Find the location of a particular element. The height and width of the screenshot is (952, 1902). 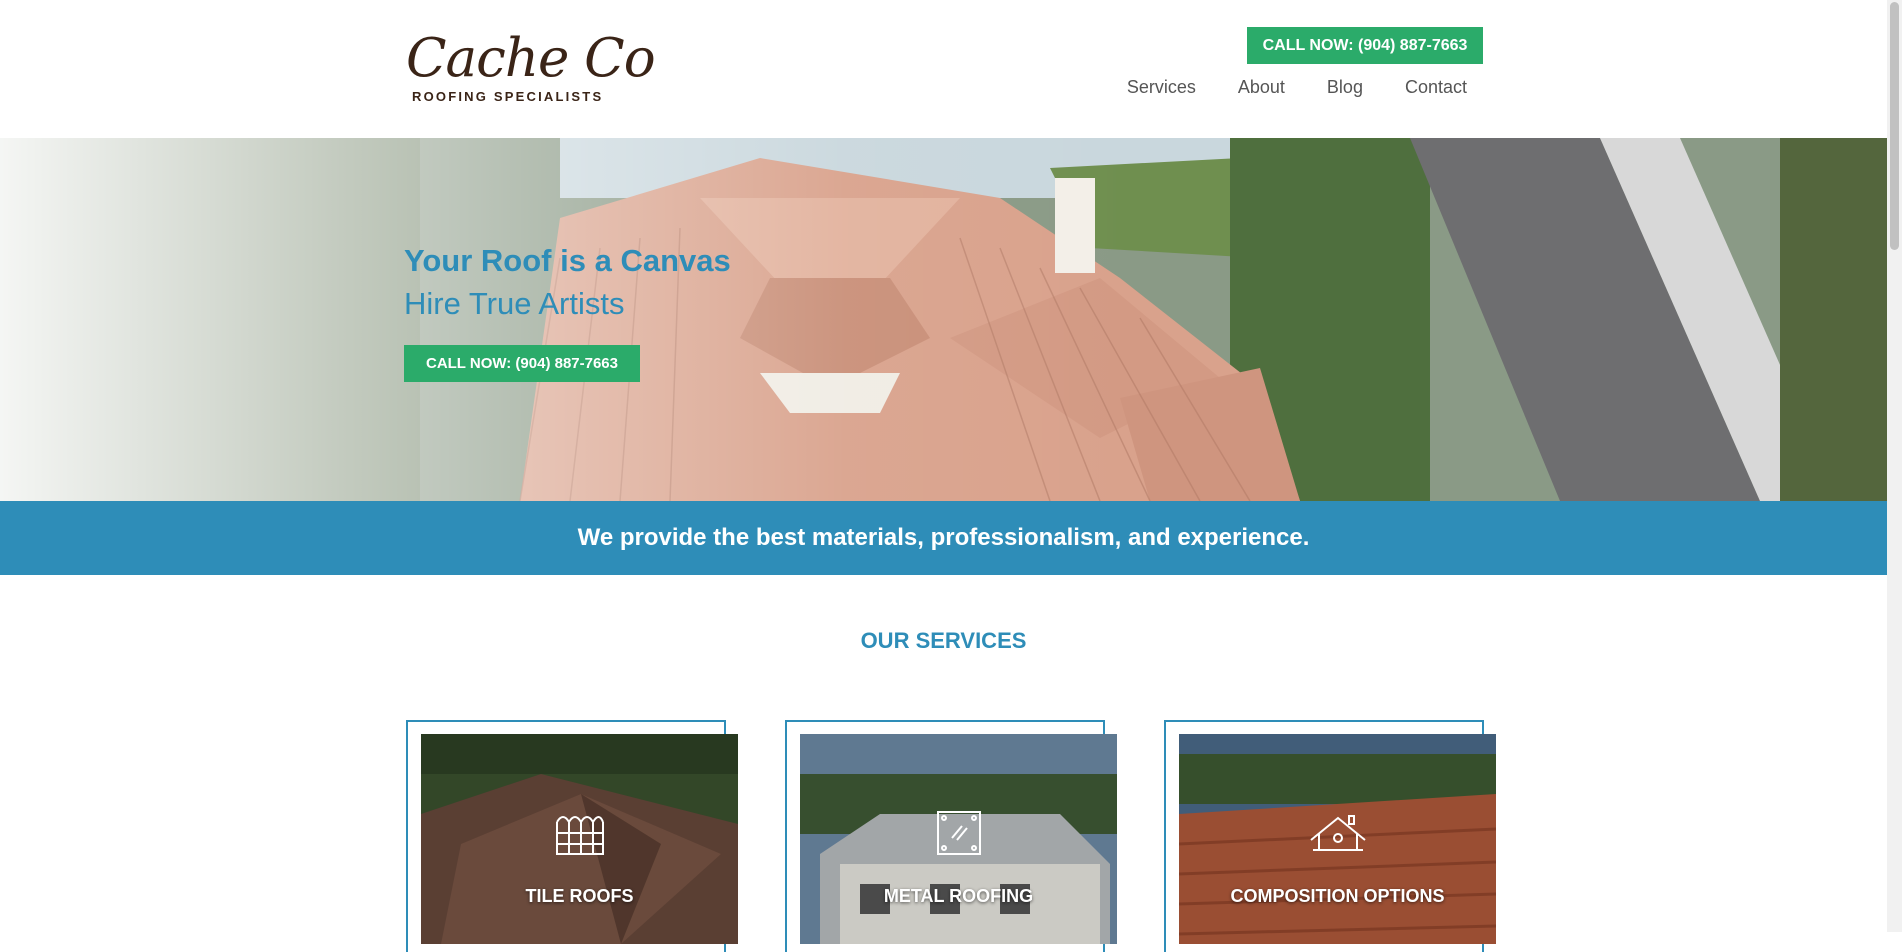

service-card-composition: COMPOSITION OPTIONS is located at coordinates (1337, 839).